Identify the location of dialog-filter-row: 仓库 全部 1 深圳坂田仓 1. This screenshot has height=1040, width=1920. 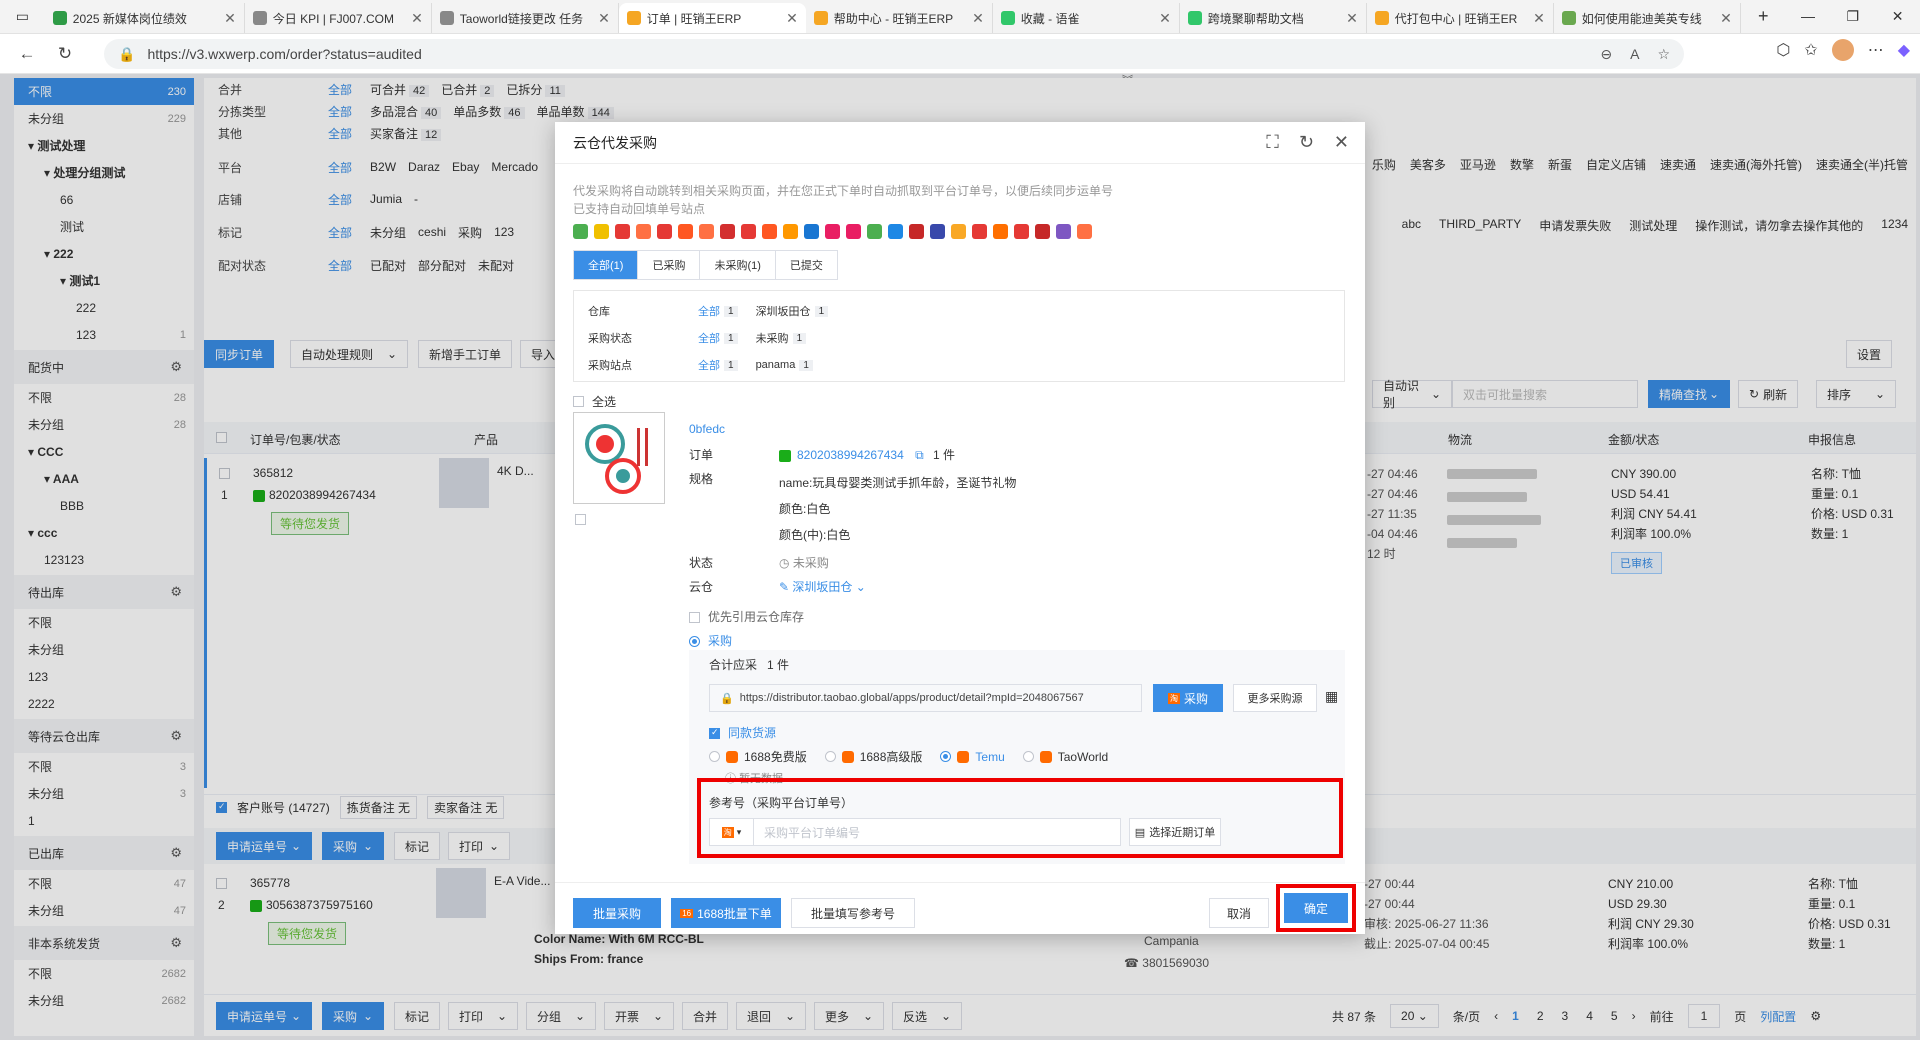
(717, 311).